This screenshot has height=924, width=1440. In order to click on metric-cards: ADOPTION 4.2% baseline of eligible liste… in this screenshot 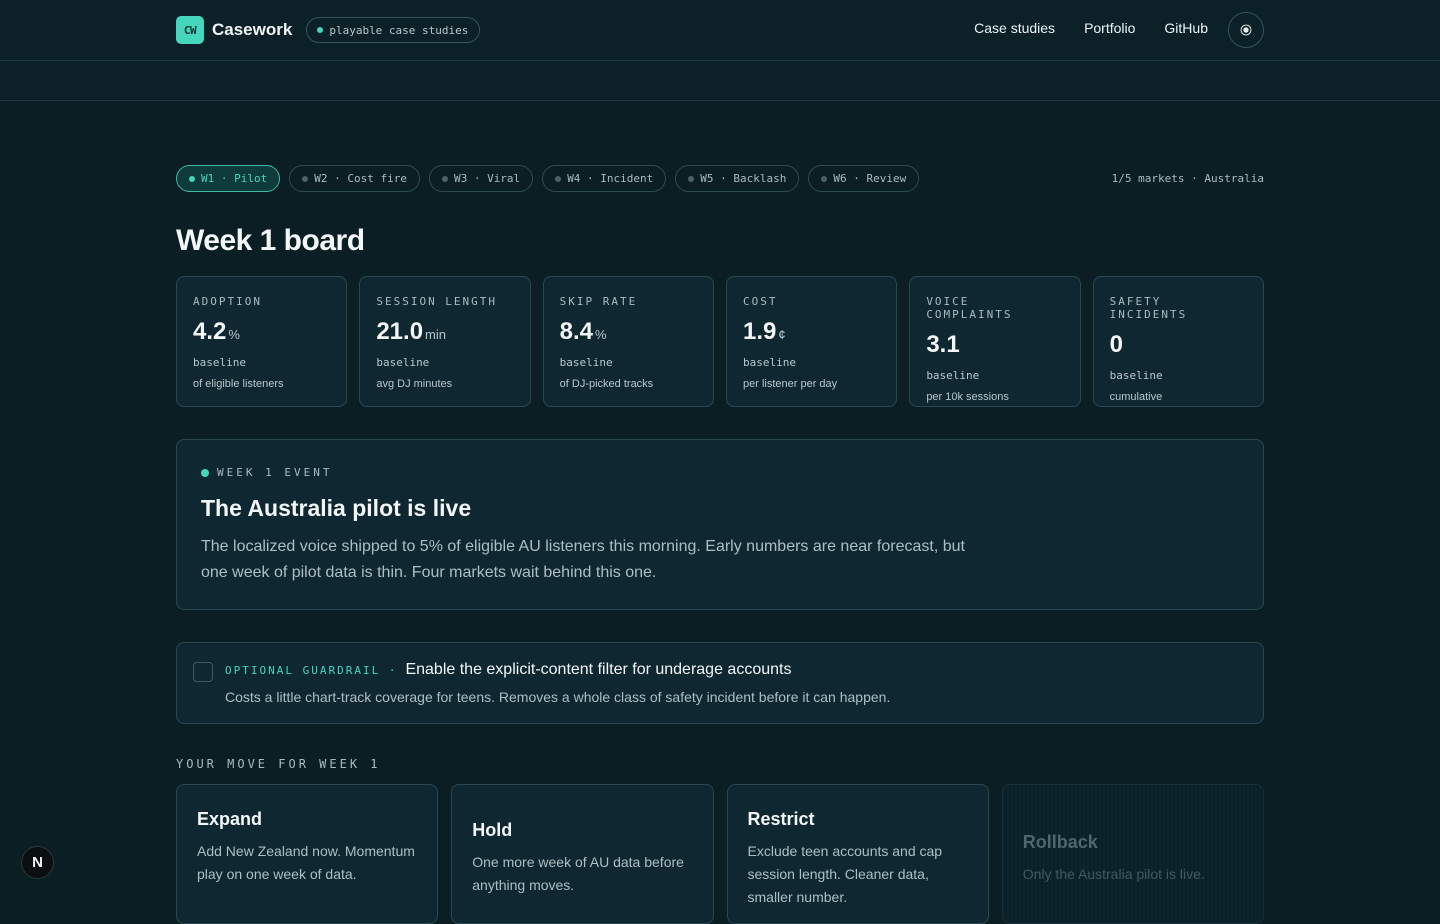, I will do `click(720, 341)`.